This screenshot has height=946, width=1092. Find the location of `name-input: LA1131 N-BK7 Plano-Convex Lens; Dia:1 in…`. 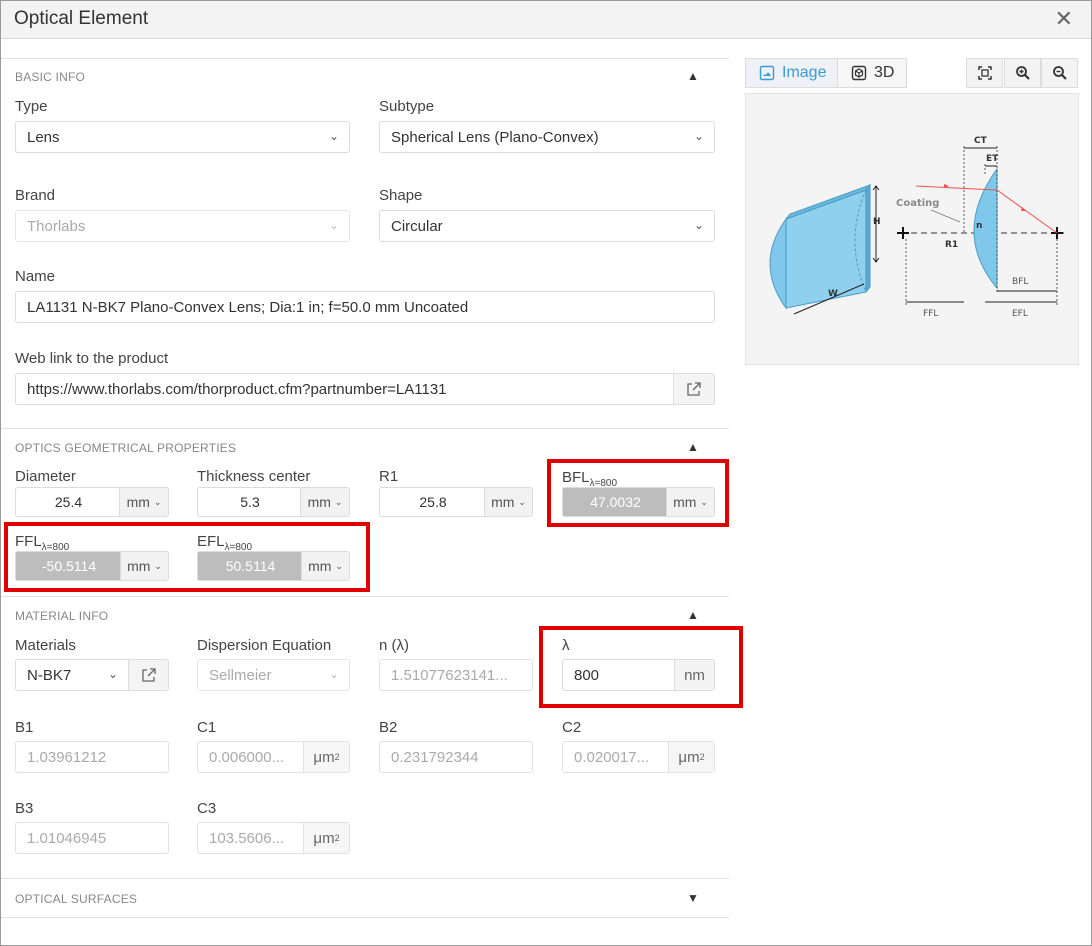

name-input: LA1131 N-BK7 Plano-Convex Lens; Dia:1 in… is located at coordinates (365, 307).